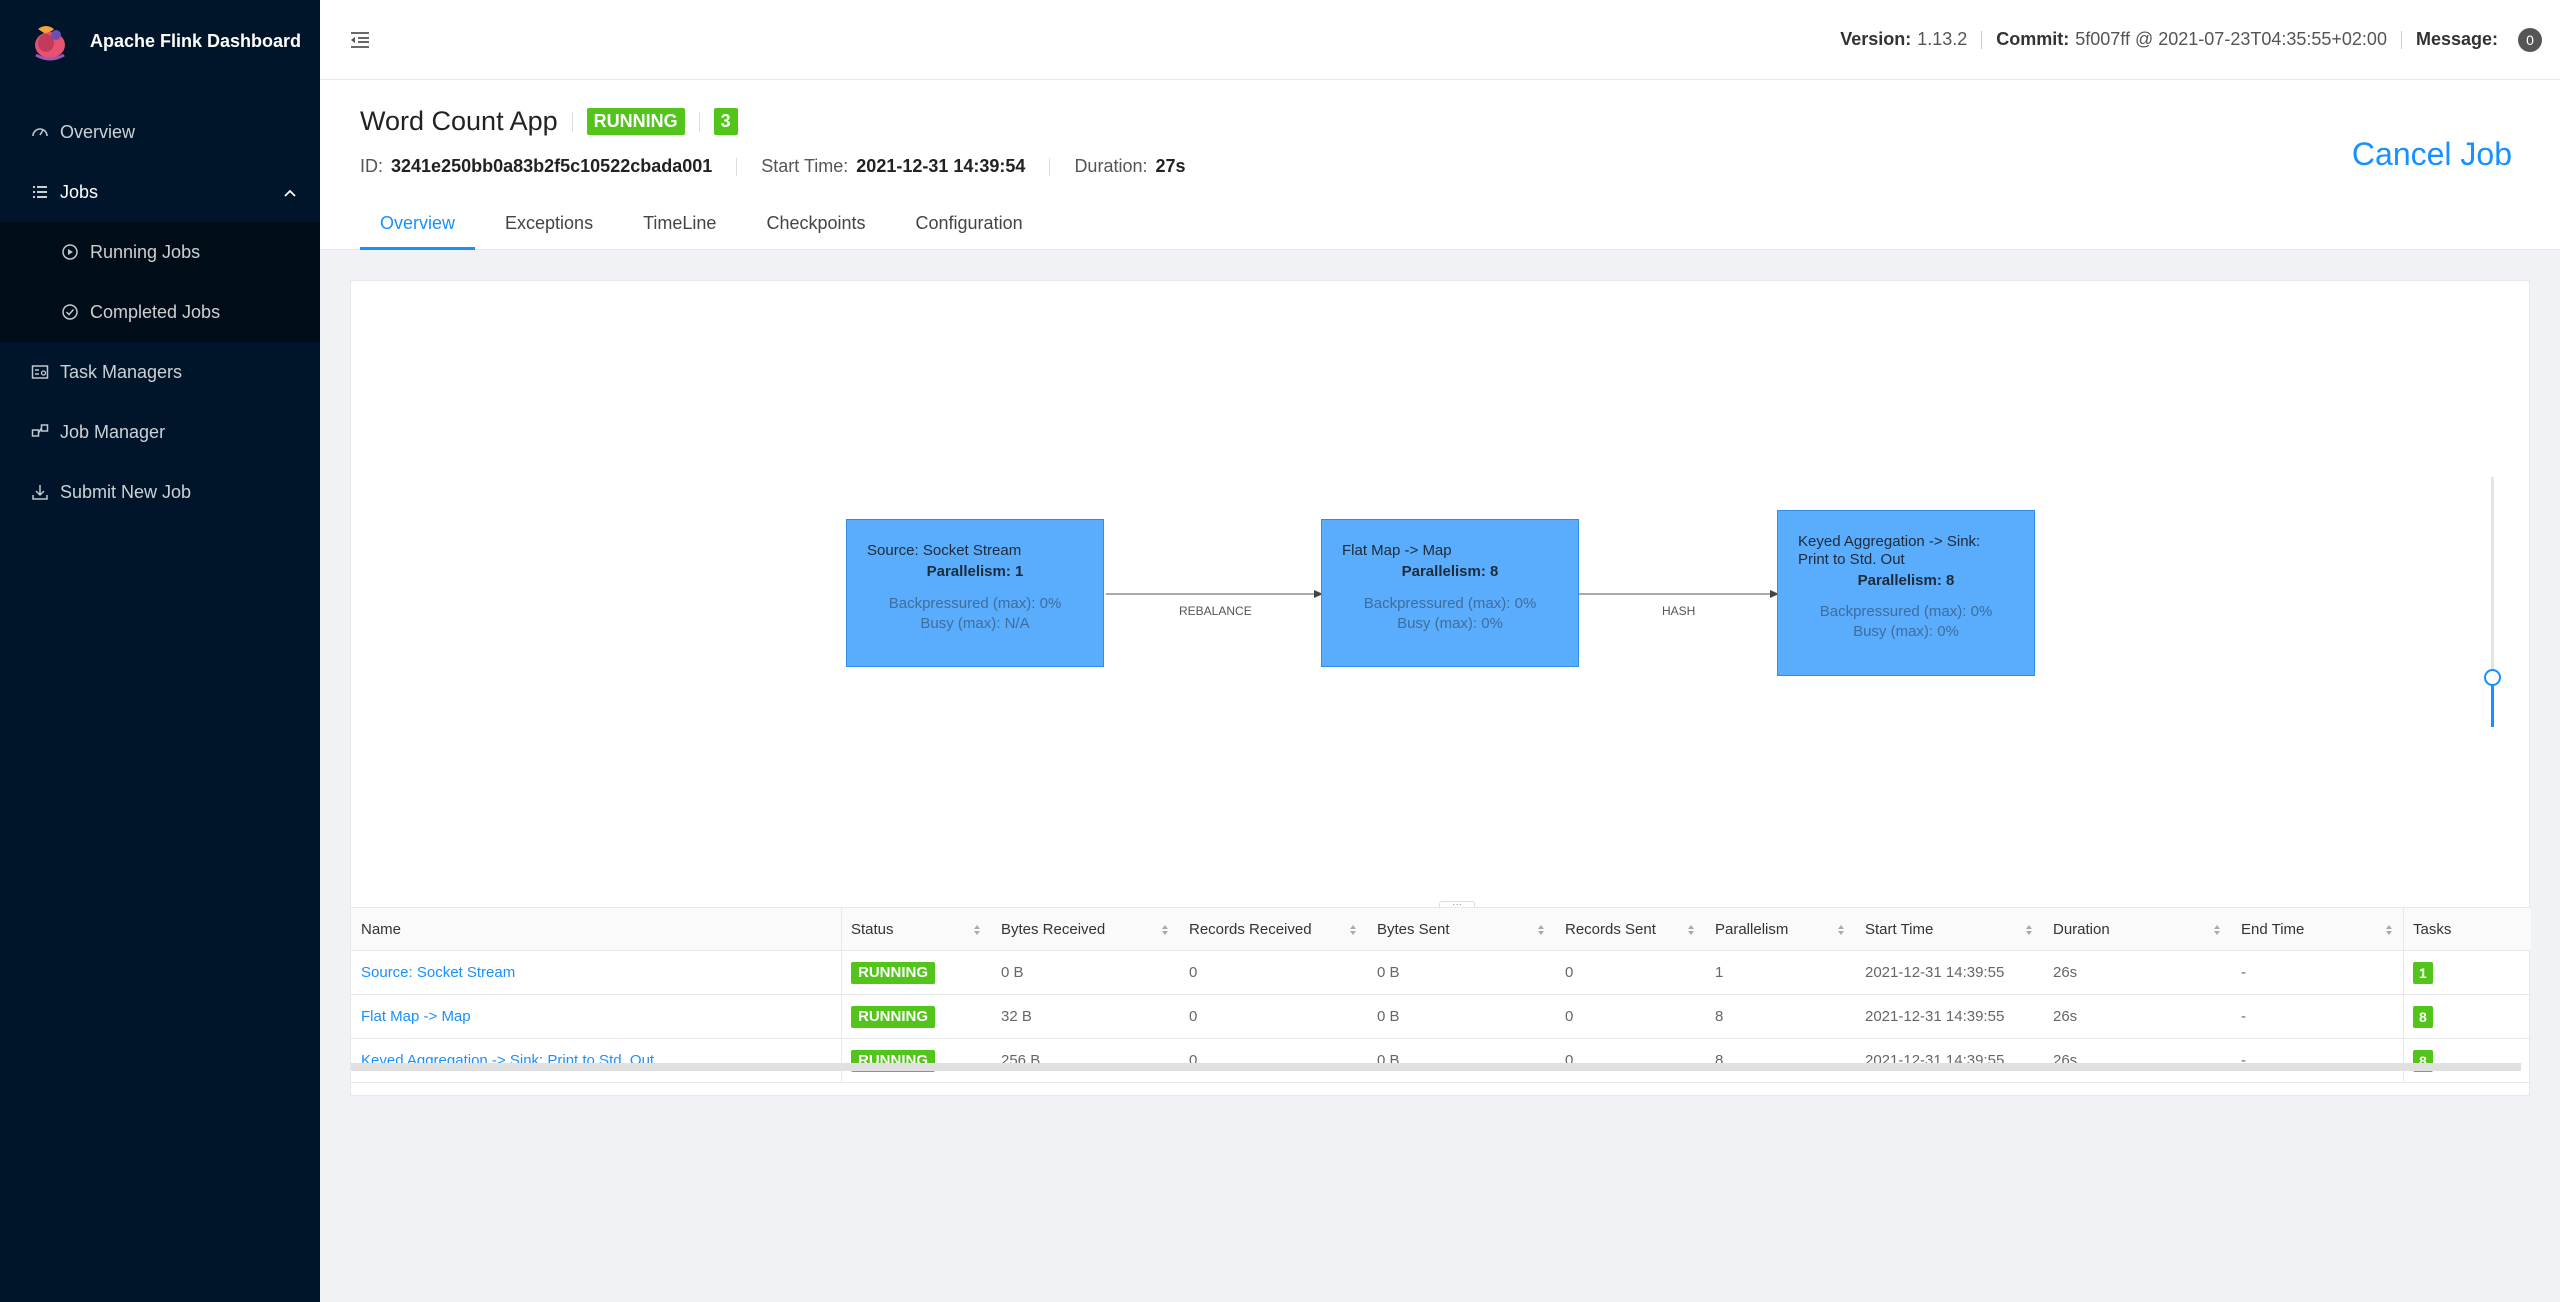  Describe the element at coordinates (2081, 929) in the screenshot. I see `column-header-label: Duration` at that location.